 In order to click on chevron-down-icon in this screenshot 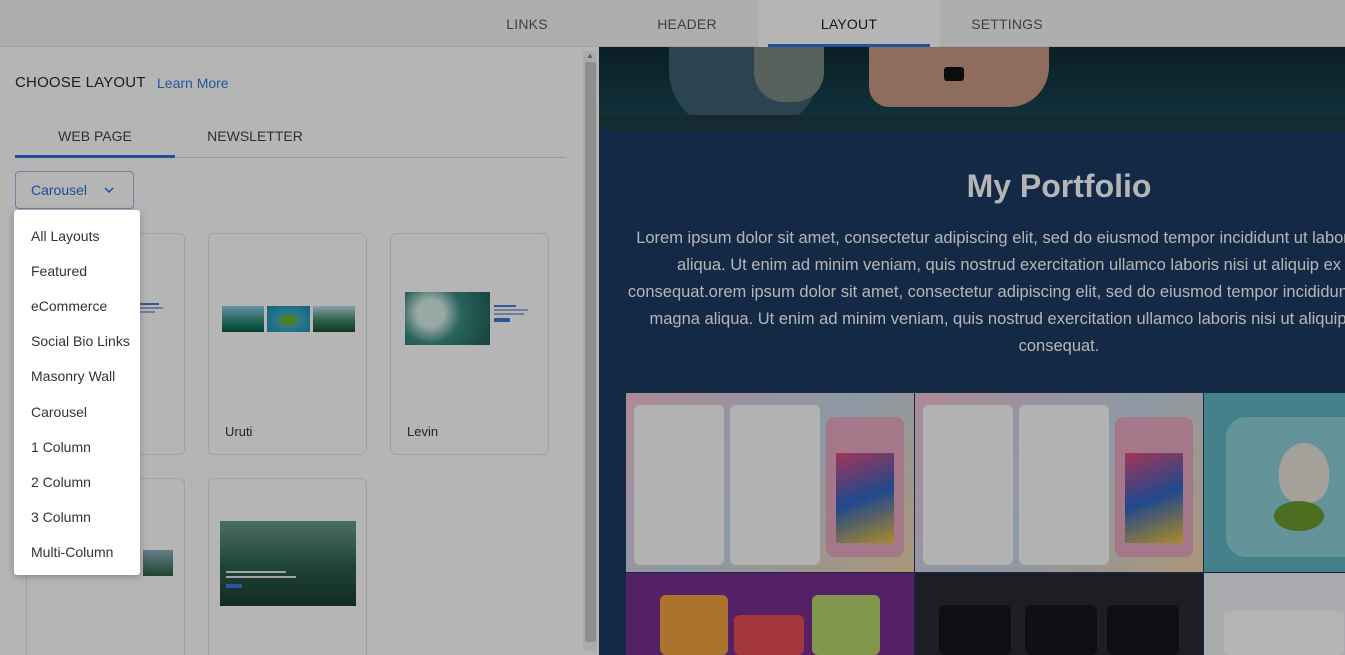, I will do `click(109, 190)`.